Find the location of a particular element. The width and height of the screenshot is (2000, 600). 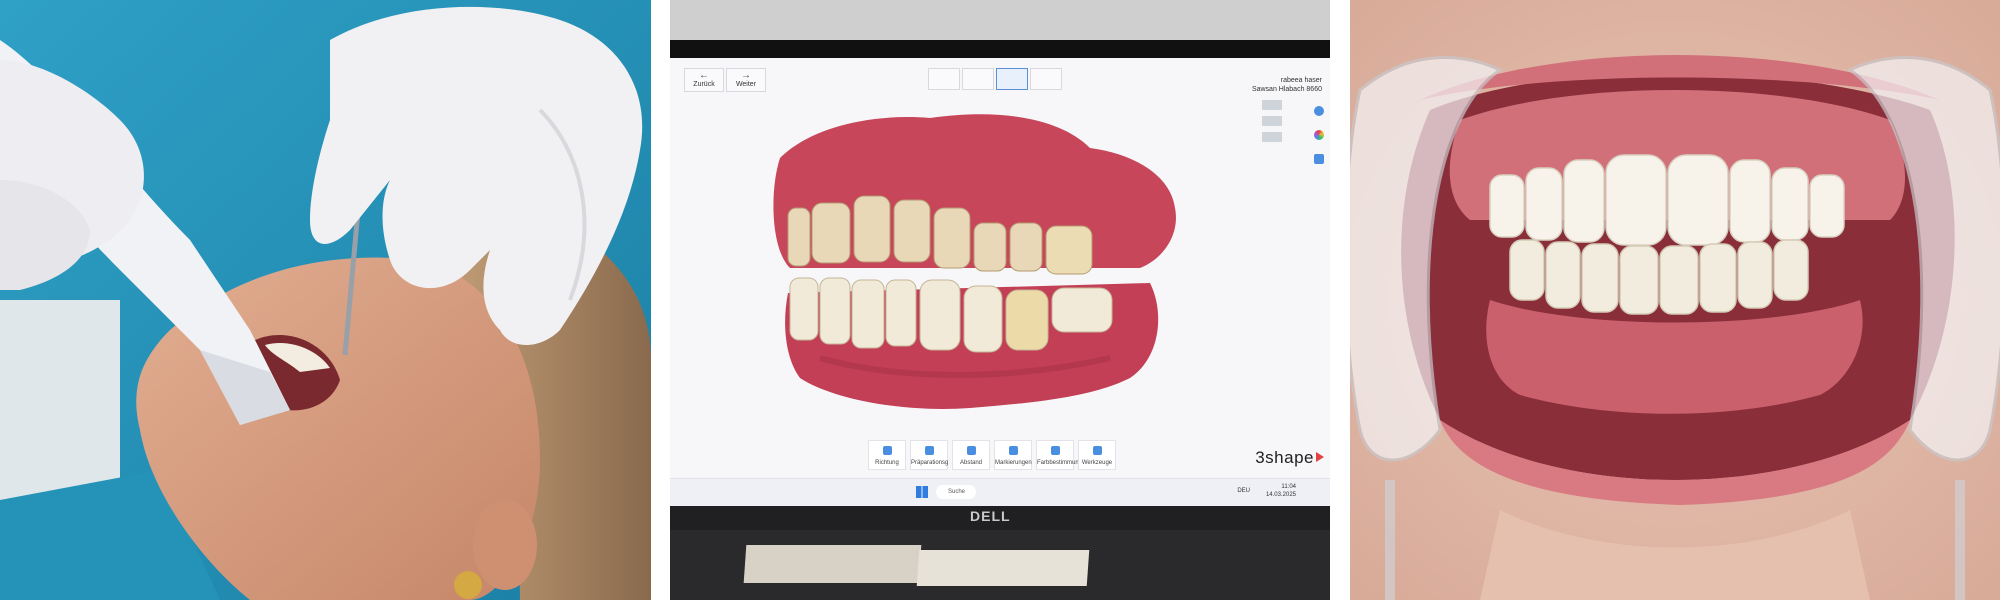

direction-icon is located at coordinates (887, 450).